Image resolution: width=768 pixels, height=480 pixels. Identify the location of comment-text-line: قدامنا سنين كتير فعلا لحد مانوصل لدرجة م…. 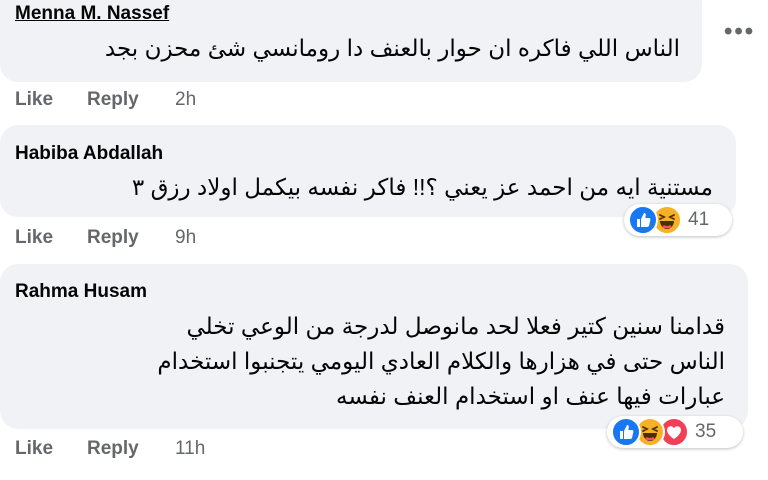
(456, 326).